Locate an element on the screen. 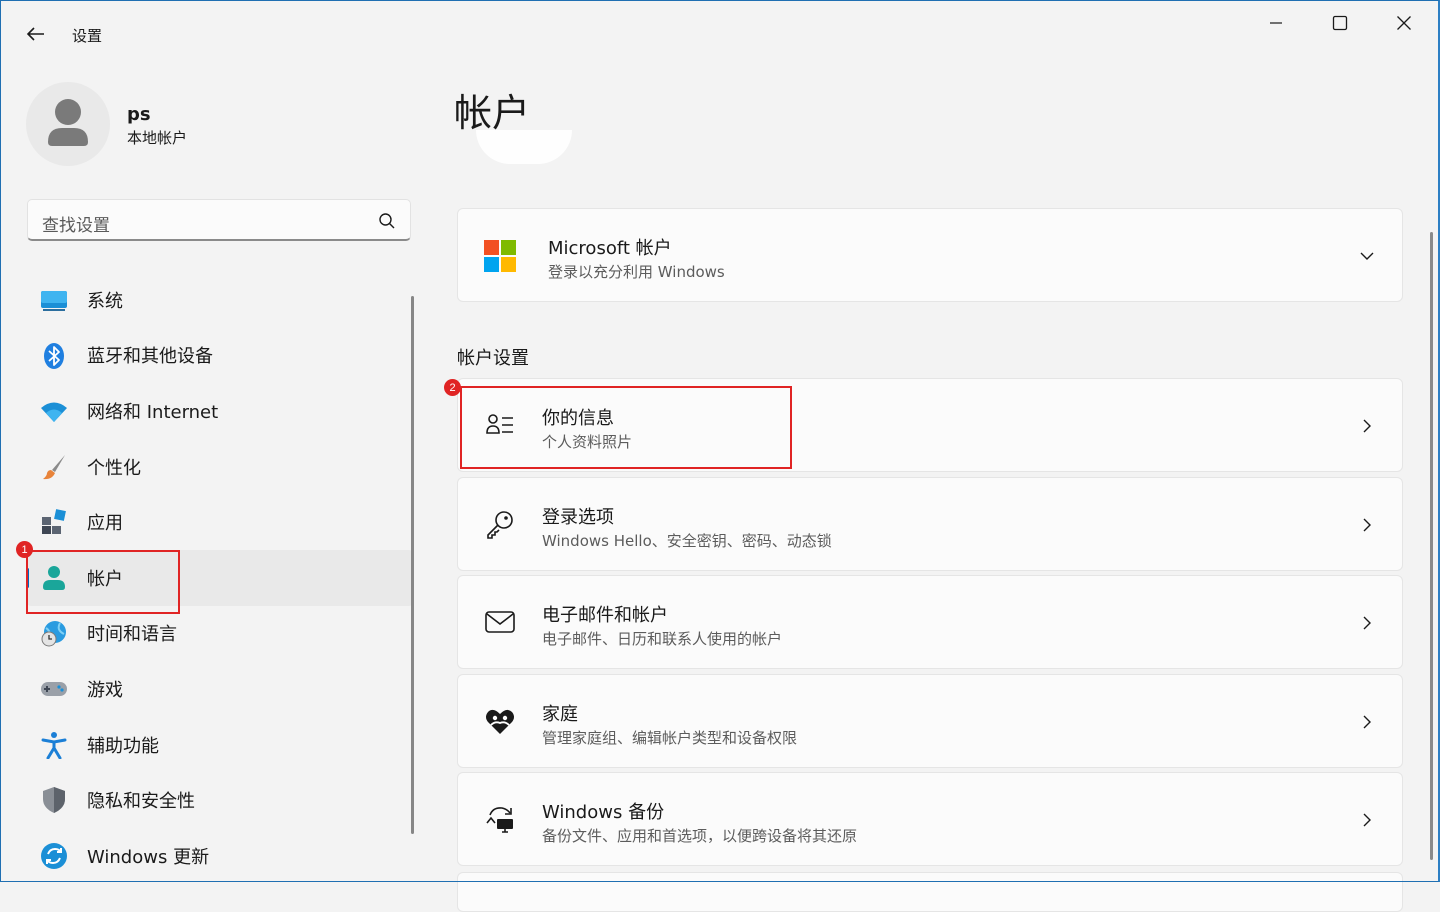 This screenshot has width=1440, height=912. search-input: 查找设置 is located at coordinates (219, 220).